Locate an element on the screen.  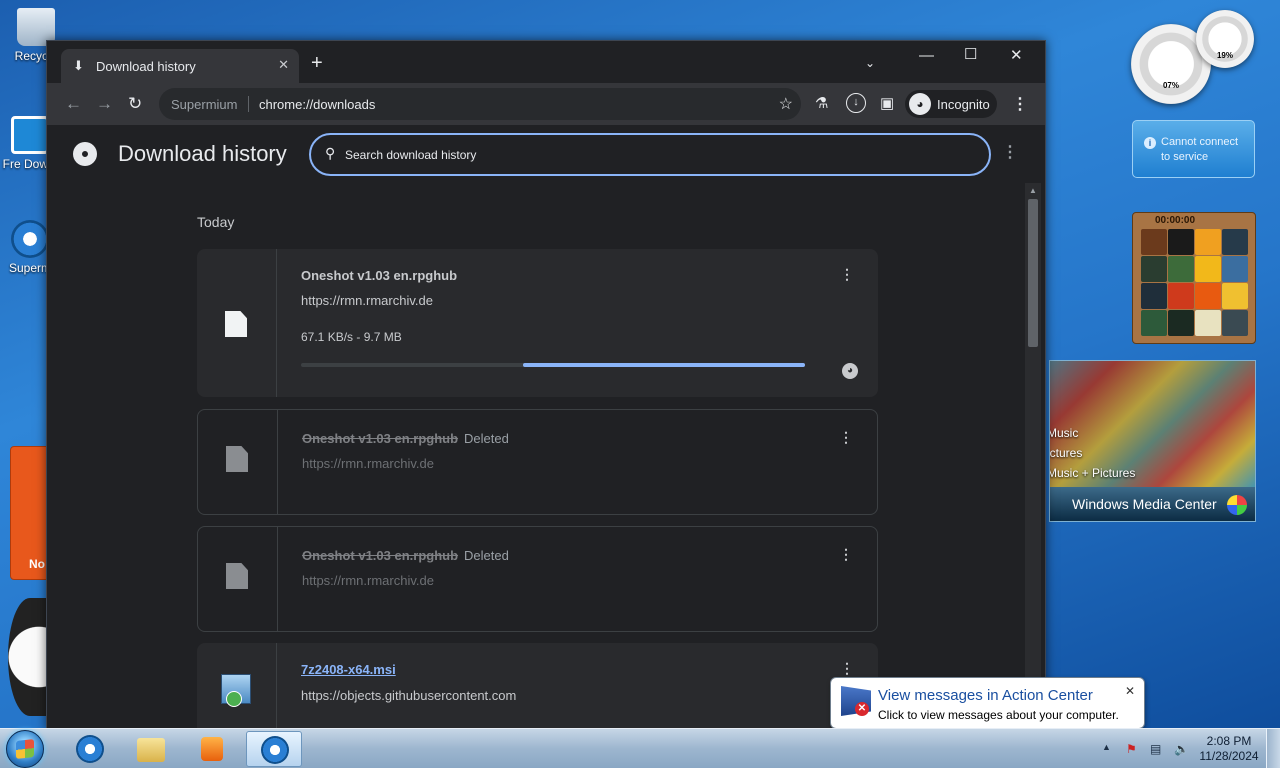
forward-button: → is located at coordinates (104, 104).